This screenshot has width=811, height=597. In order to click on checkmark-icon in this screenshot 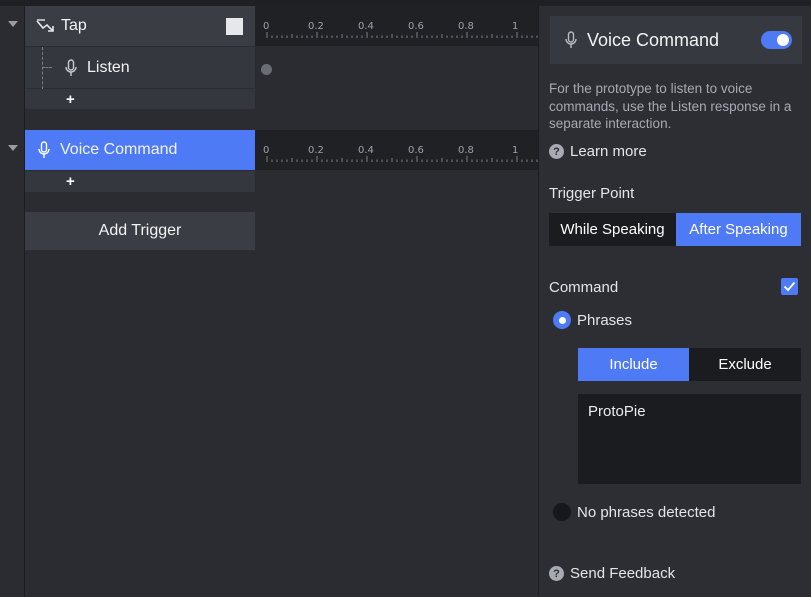, I will do `click(789, 286)`.